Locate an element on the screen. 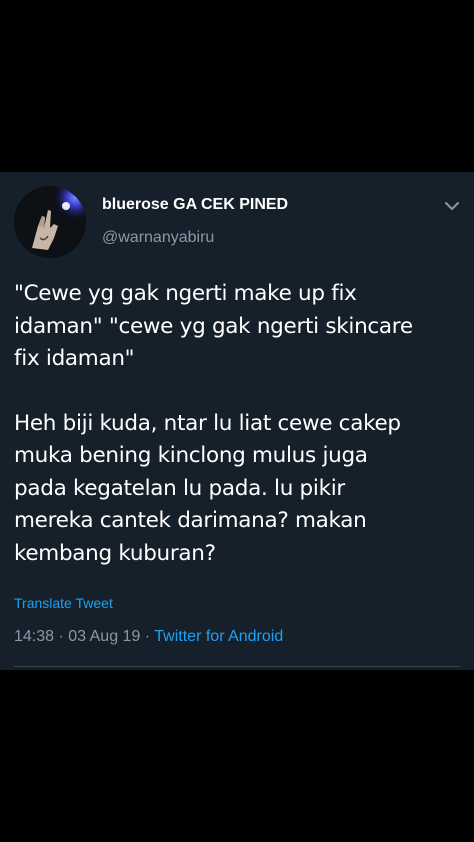 The image size is (474, 842). avatar-image is located at coordinates (50, 222).